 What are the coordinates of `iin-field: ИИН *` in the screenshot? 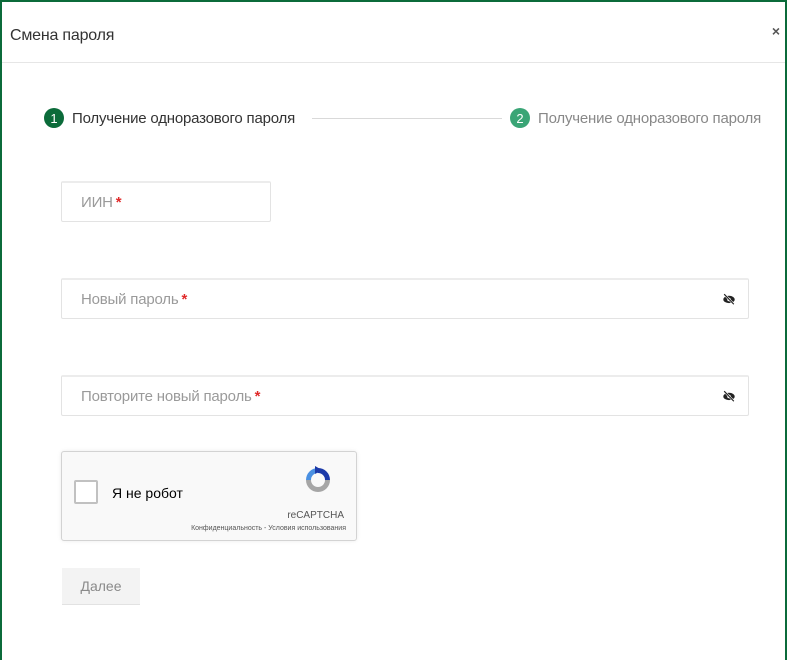 It's located at (166, 201).